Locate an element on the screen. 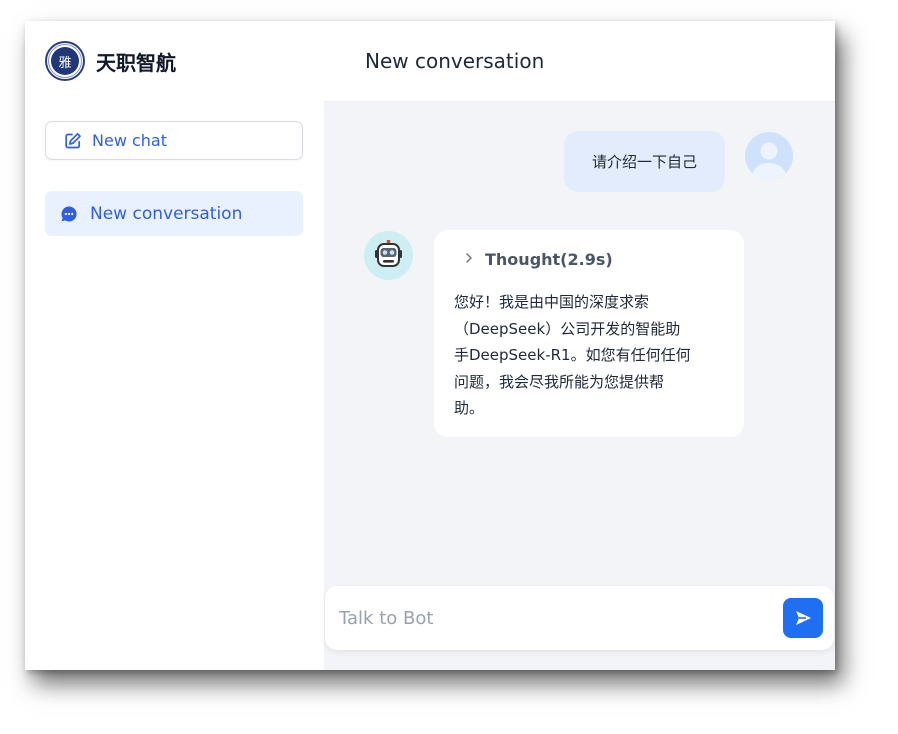 This screenshot has height=734, width=898. university-seal-icon: 雅 is located at coordinates (65, 61).